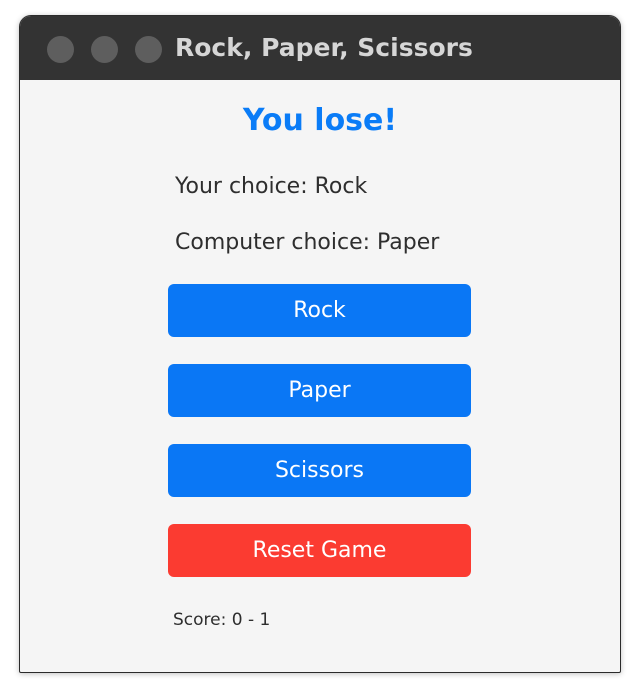  Describe the element at coordinates (319, 470) in the screenshot. I see `scissors-button: Scissors` at that location.